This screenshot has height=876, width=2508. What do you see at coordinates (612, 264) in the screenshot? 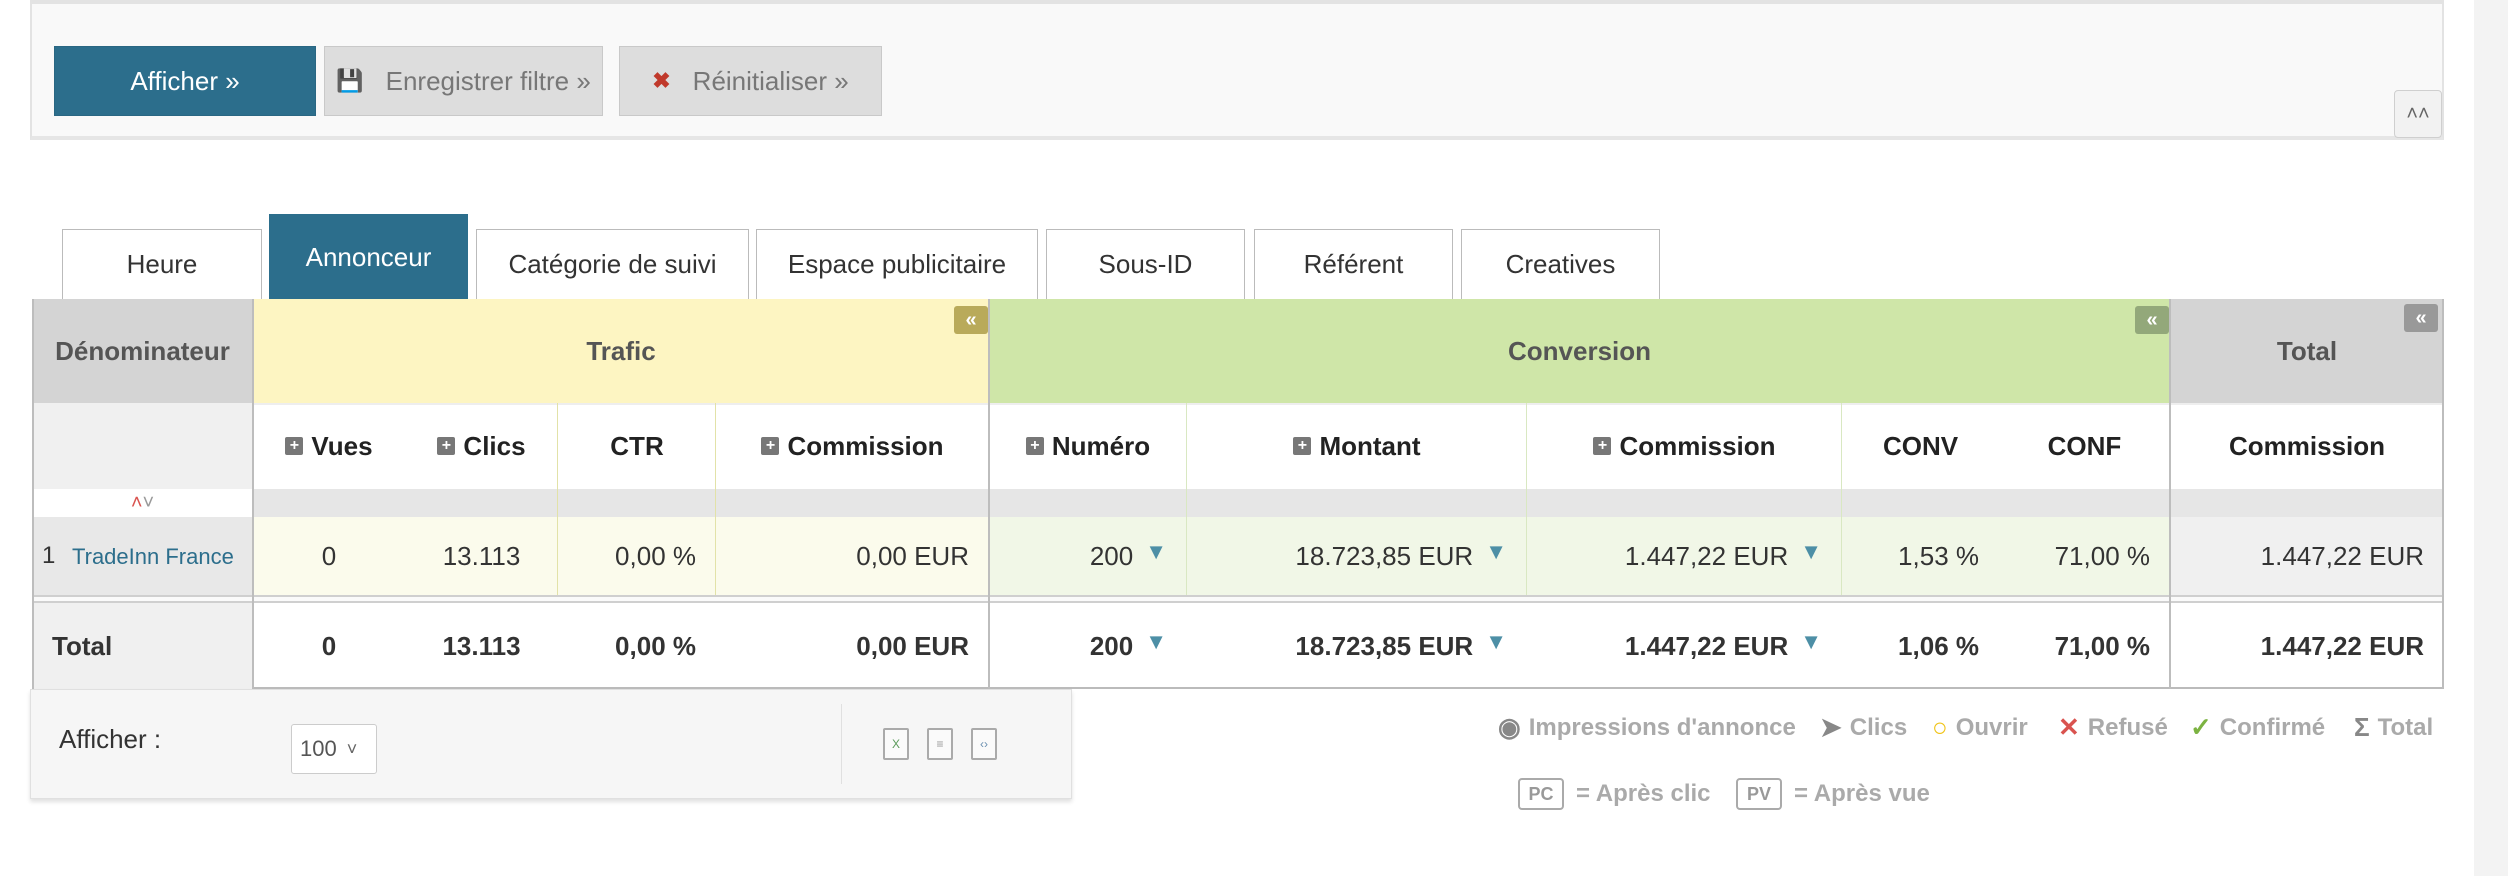
I see `tab-categorie-de-suivi: Catégorie de suivi` at bounding box center [612, 264].